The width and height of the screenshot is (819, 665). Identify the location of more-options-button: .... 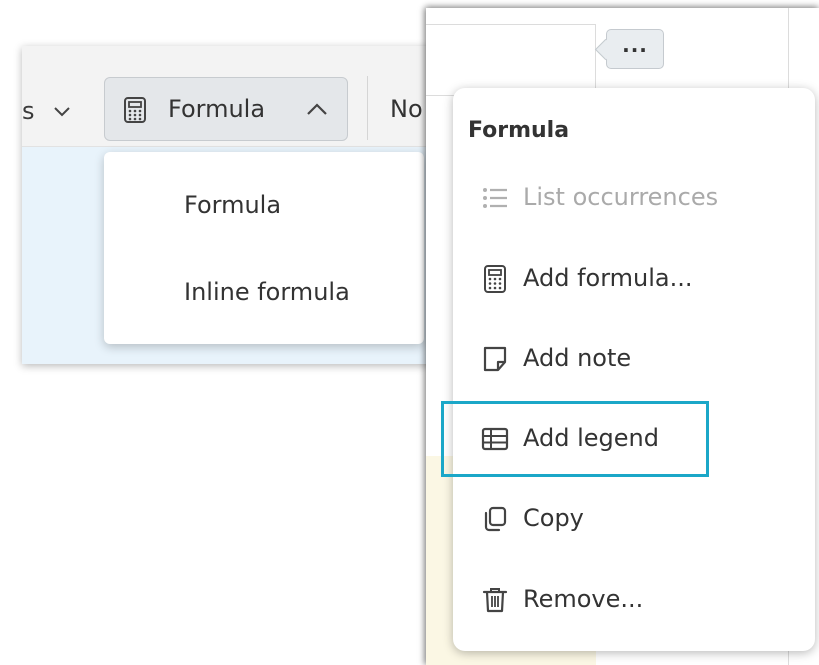
(629, 49).